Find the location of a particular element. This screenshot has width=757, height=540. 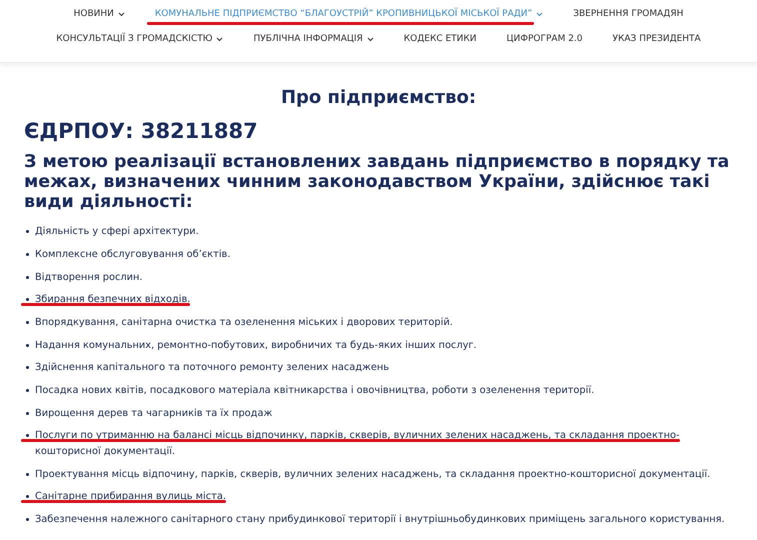

nav-link: ЗВЕРНЕННЯ ГРОМАДЯН is located at coordinates (628, 14).